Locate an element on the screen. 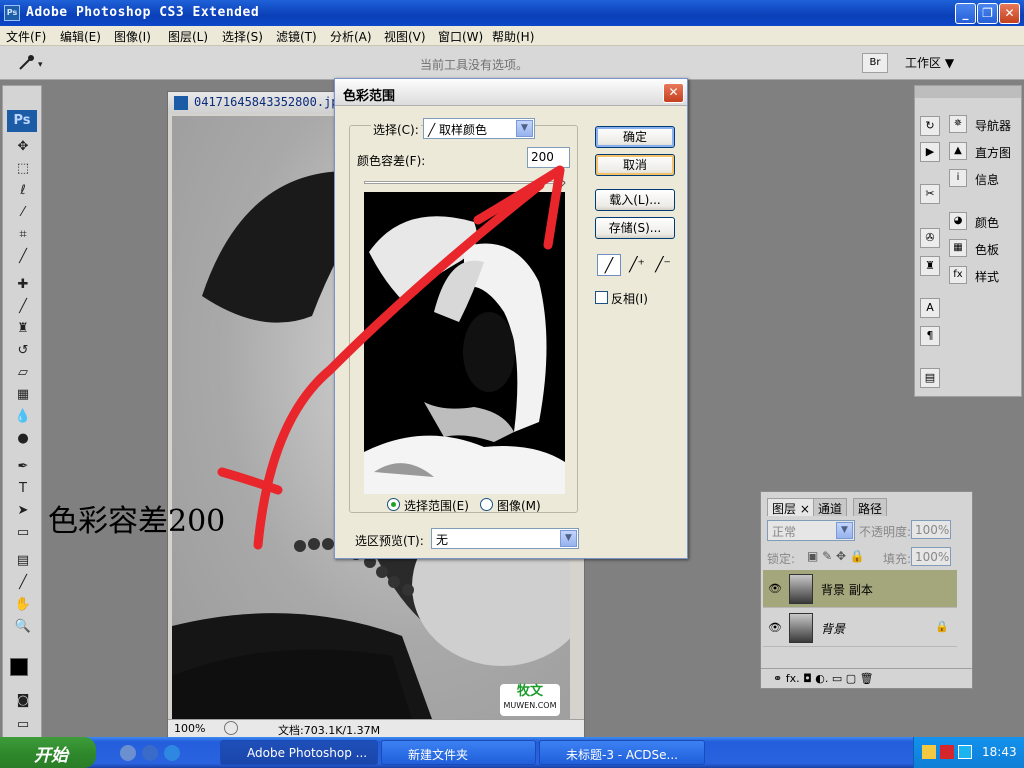 This screenshot has height=768, width=1024. notes-tool-icon: ▤ is located at coordinates (23, 561).